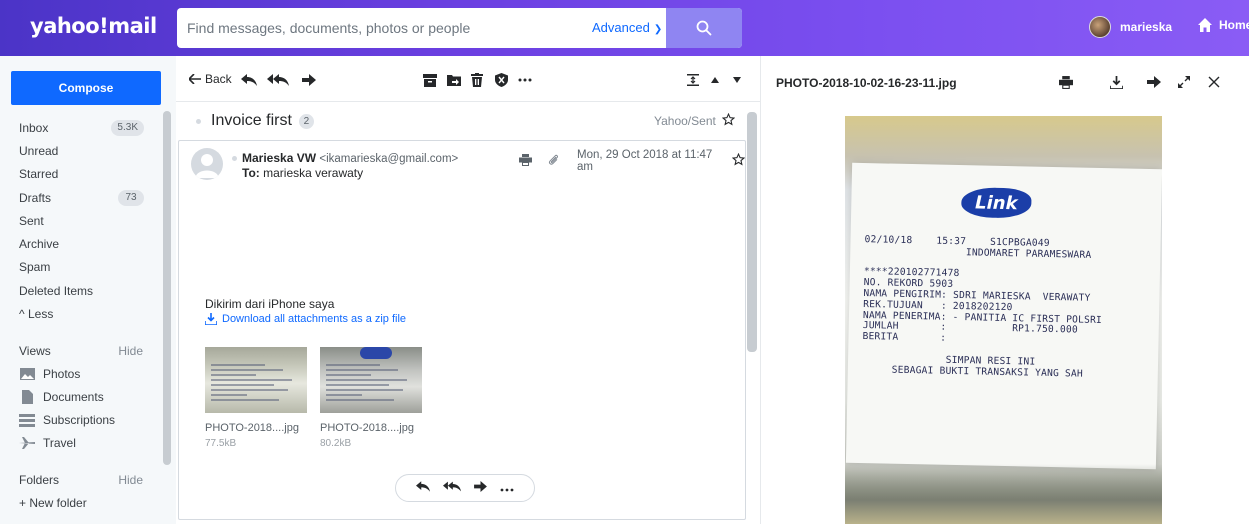 This screenshot has width=1249, height=524. I want to click on unread-count-badge: 5.3K, so click(127, 127).